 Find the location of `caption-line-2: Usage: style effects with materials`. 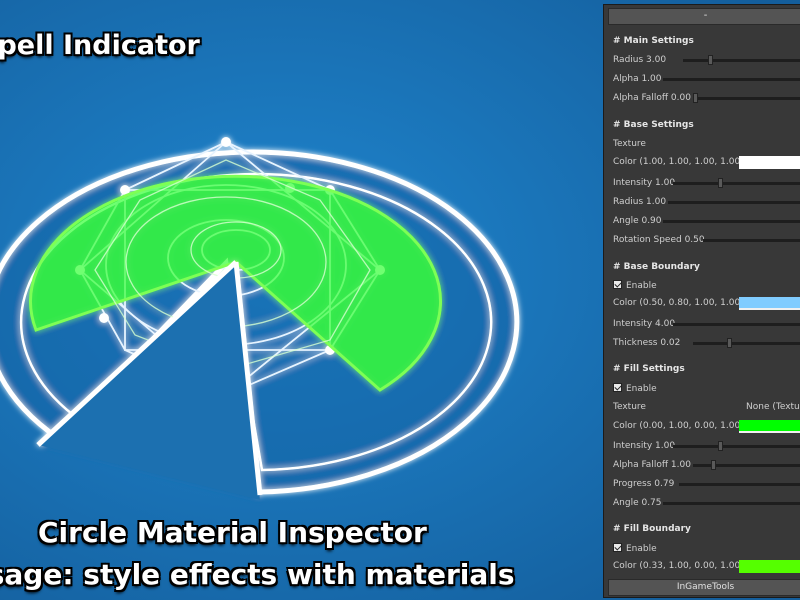

caption-line-2: Usage: style effects with materials is located at coordinates (257, 574).